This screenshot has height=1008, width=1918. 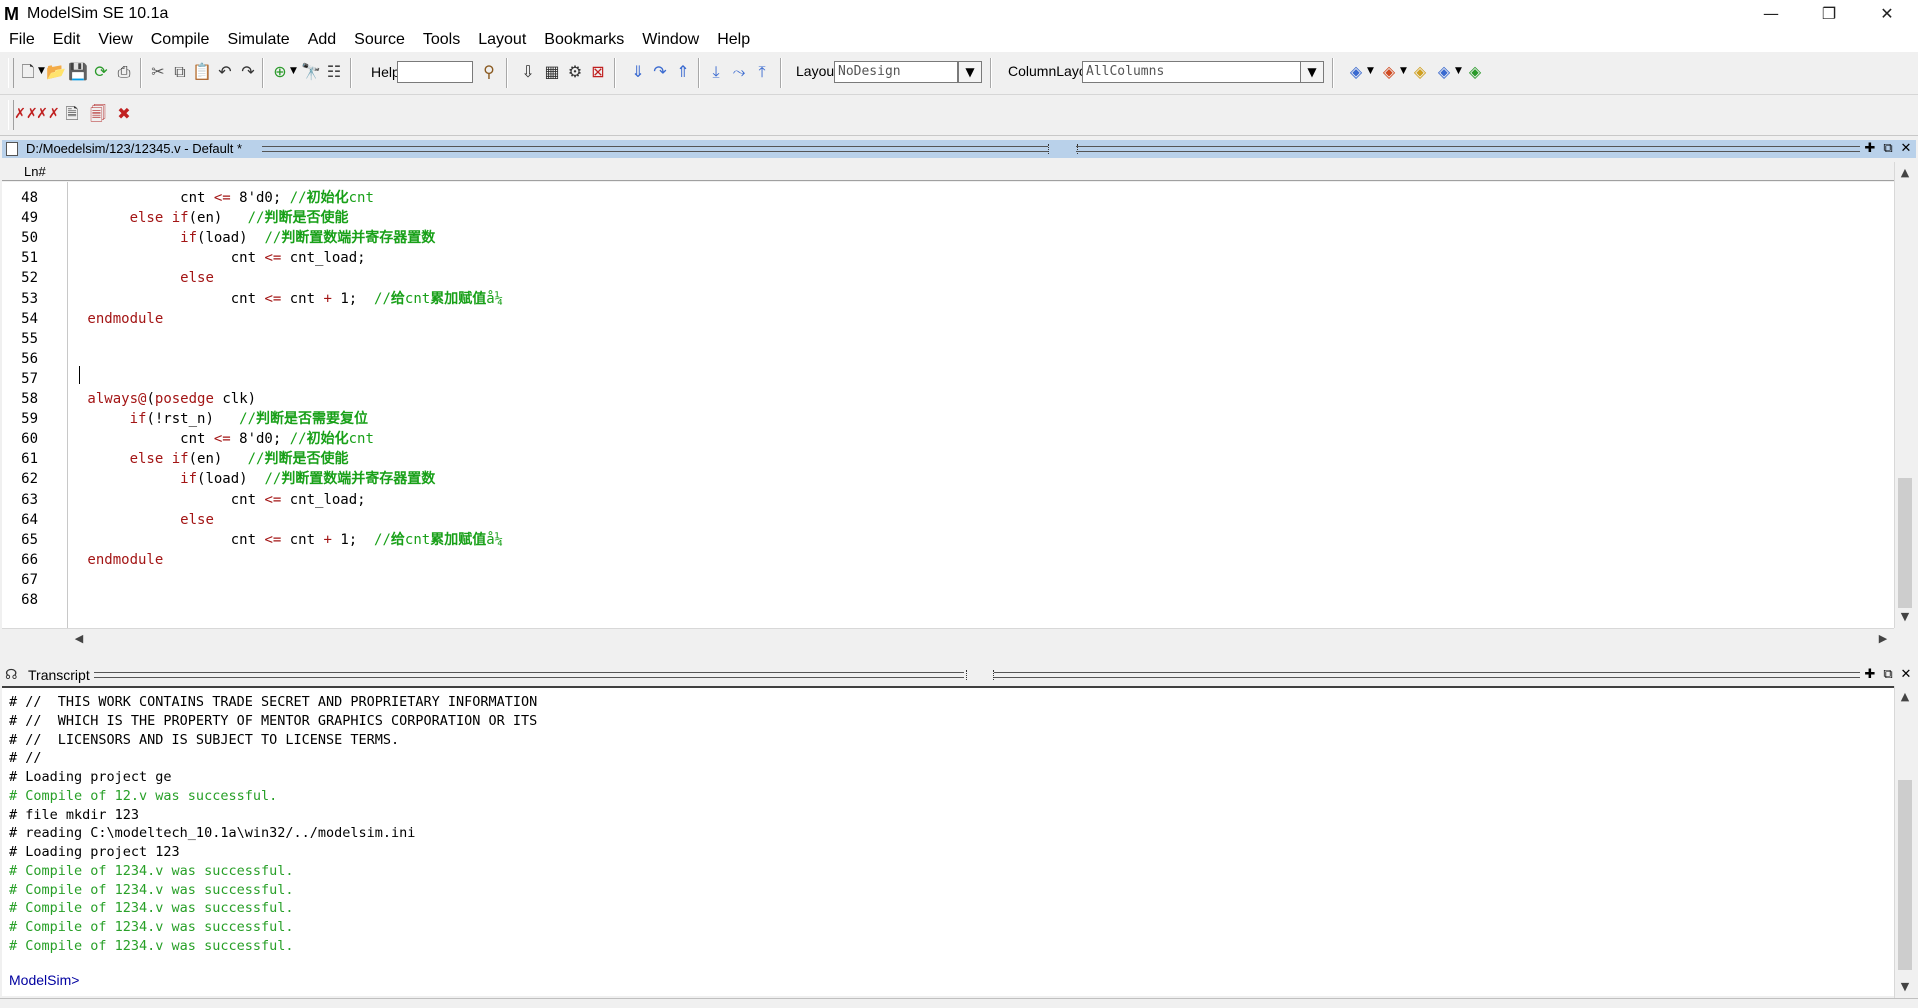 What do you see at coordinates (124, 114) in the screenshot?
I see `tool-pin-icon: ✖` at bounding box center [124, 114].